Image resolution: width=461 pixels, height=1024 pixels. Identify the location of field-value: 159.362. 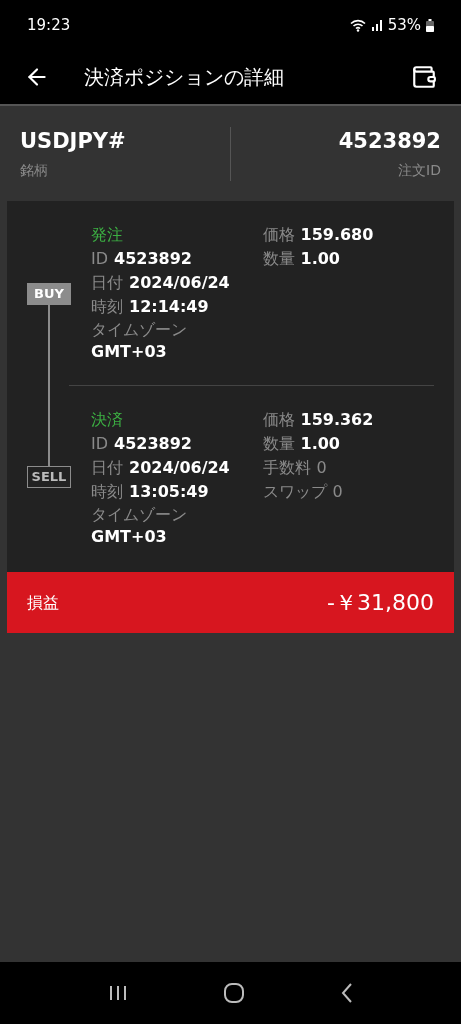
(337, 420).